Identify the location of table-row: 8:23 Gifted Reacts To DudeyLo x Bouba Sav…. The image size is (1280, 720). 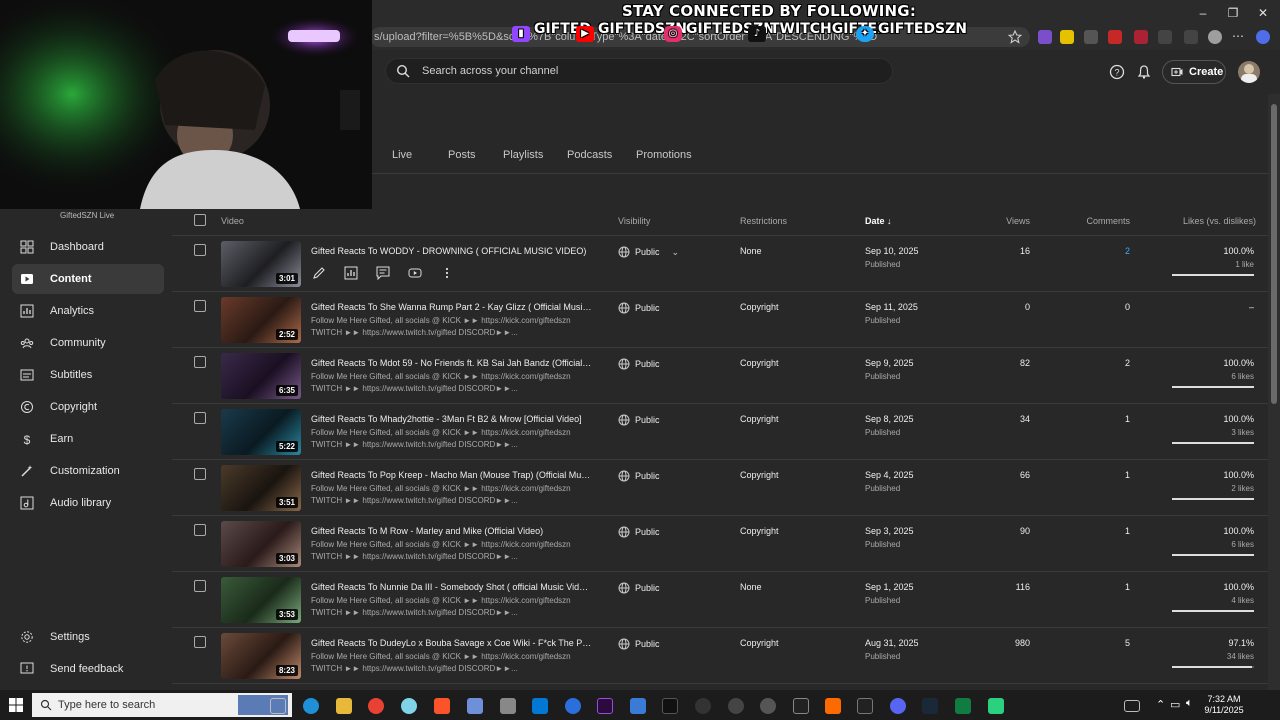
(720, 656).